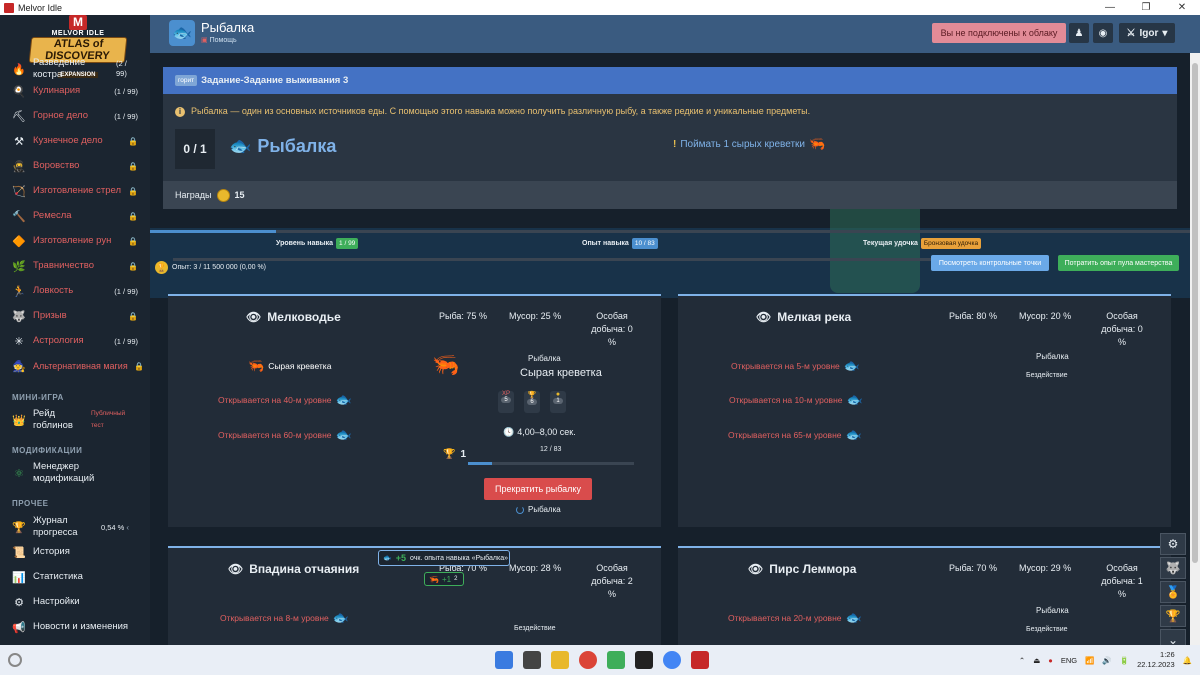 This screenshot has width=1200, height=675. Describe the element at coordinates (297, 146) in the screenshot. I see `quest-skill-name: Рыбалка` at that location.